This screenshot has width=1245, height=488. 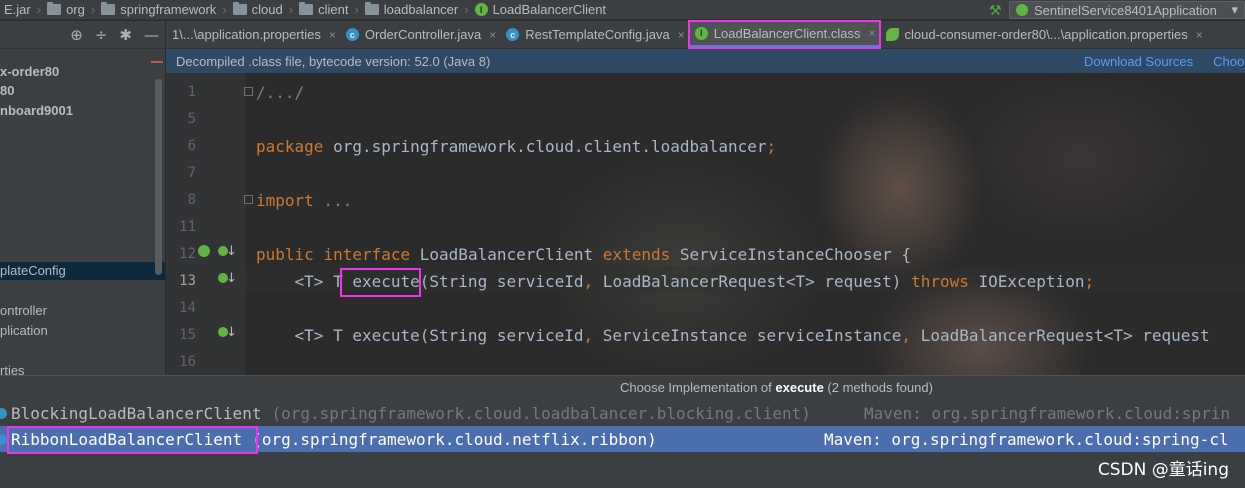 What do you see at coordinates (204, 251) in the screenshot?
I see `implemented-by-icon` at bounding box center [204, 251].